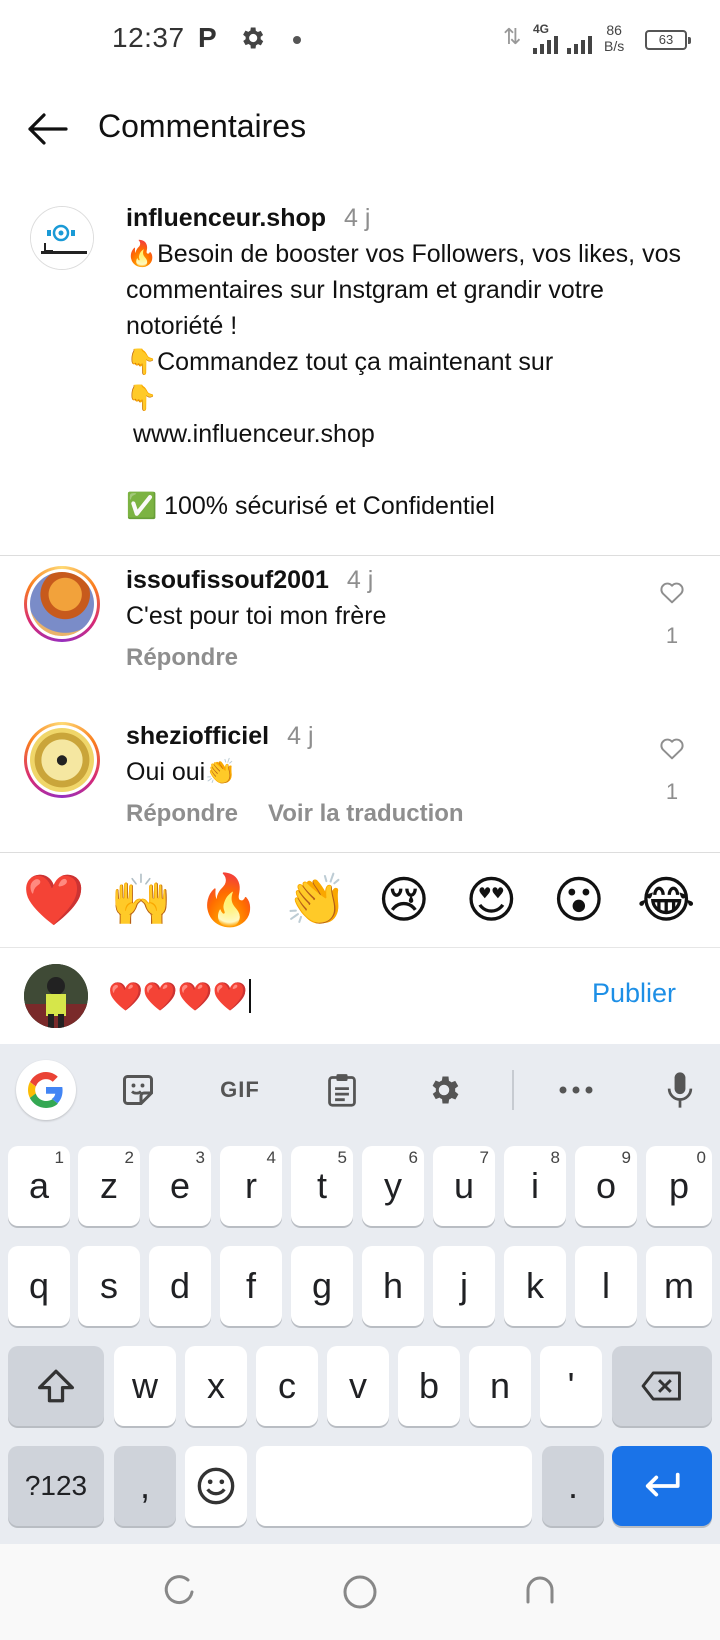 This screenshot has width=720, height=1640. Describe the element at coordinates (360, 1592) in the screenshot. I see `home-icon` at that location.